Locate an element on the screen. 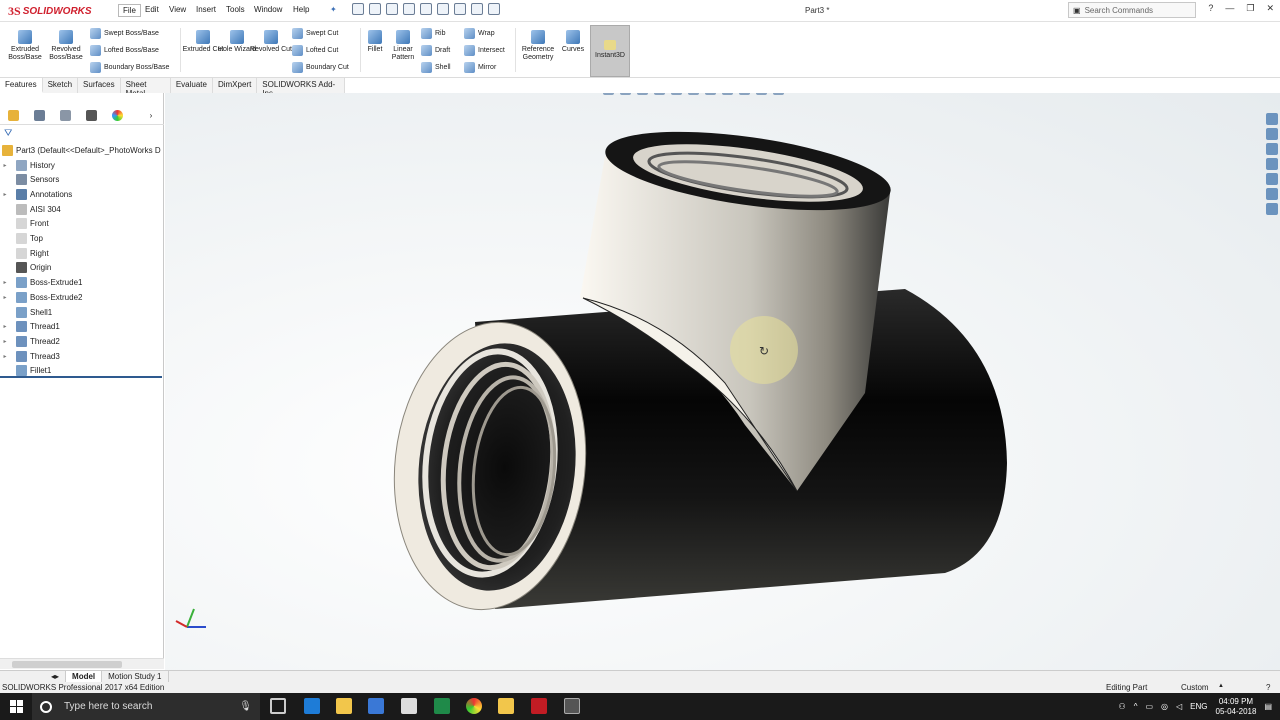 The image size is (1280, 720). draft-button: Draft is located at coordinates (435, 50).